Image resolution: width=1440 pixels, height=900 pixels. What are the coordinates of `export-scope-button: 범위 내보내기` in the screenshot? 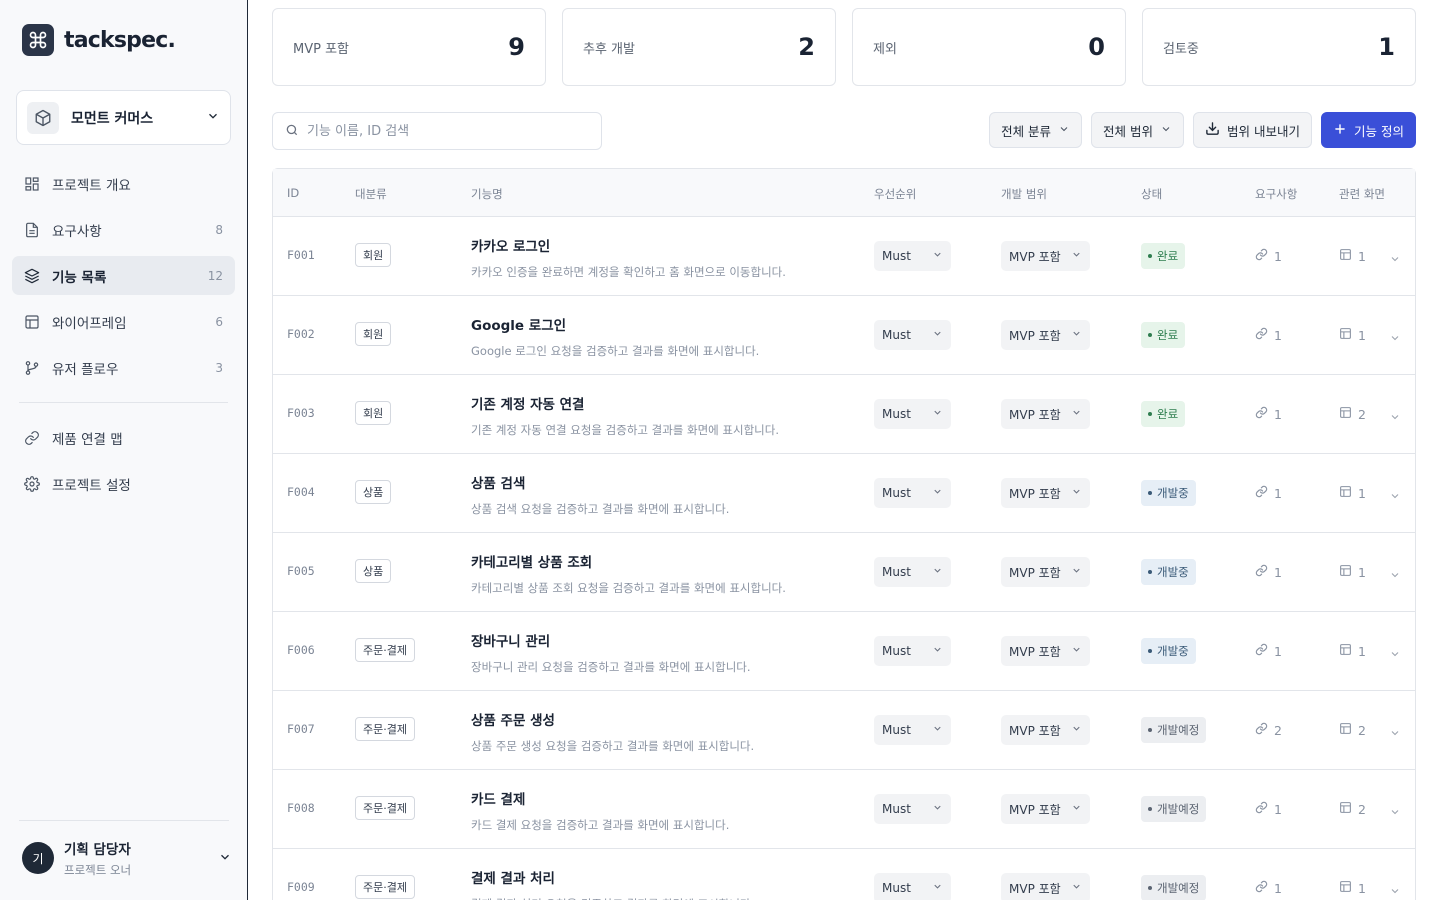 It's located at (1253, 130).